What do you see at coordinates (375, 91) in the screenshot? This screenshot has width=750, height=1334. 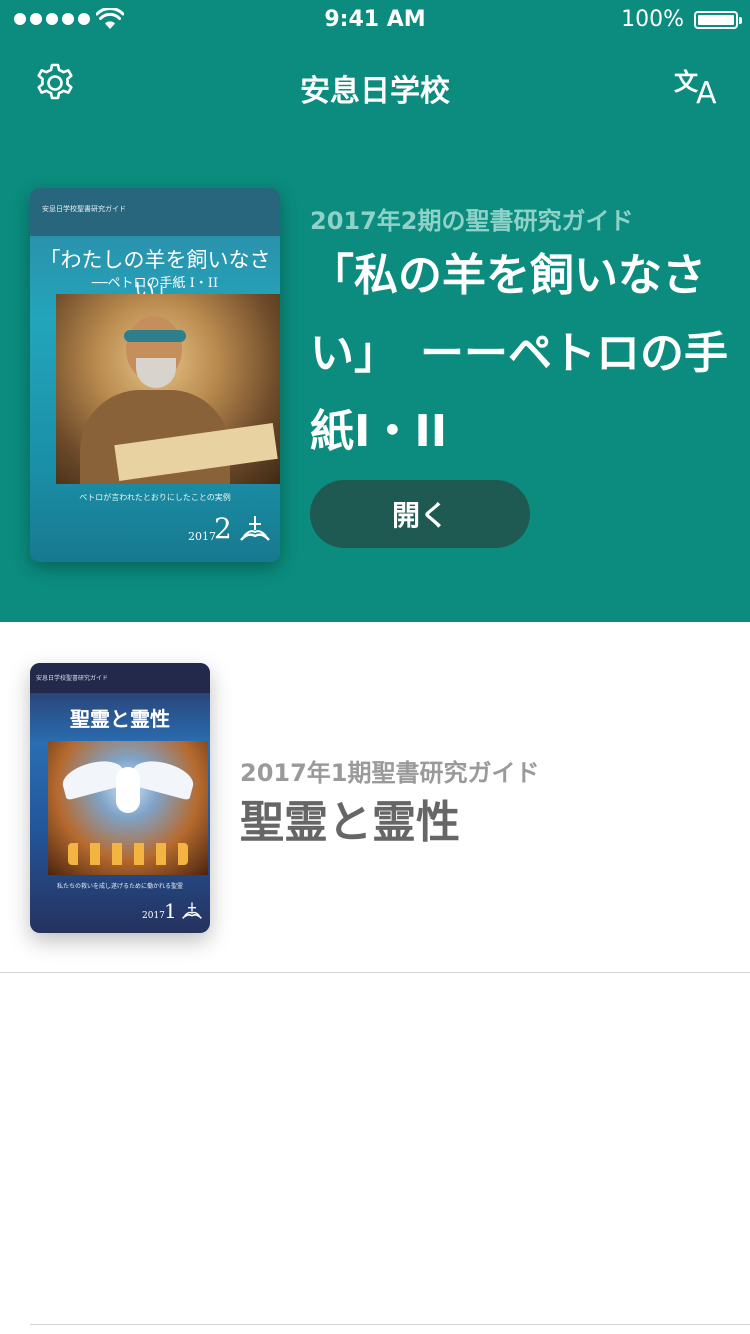 I see `page-title: 安息日学校` at bounding box center [375, 91].